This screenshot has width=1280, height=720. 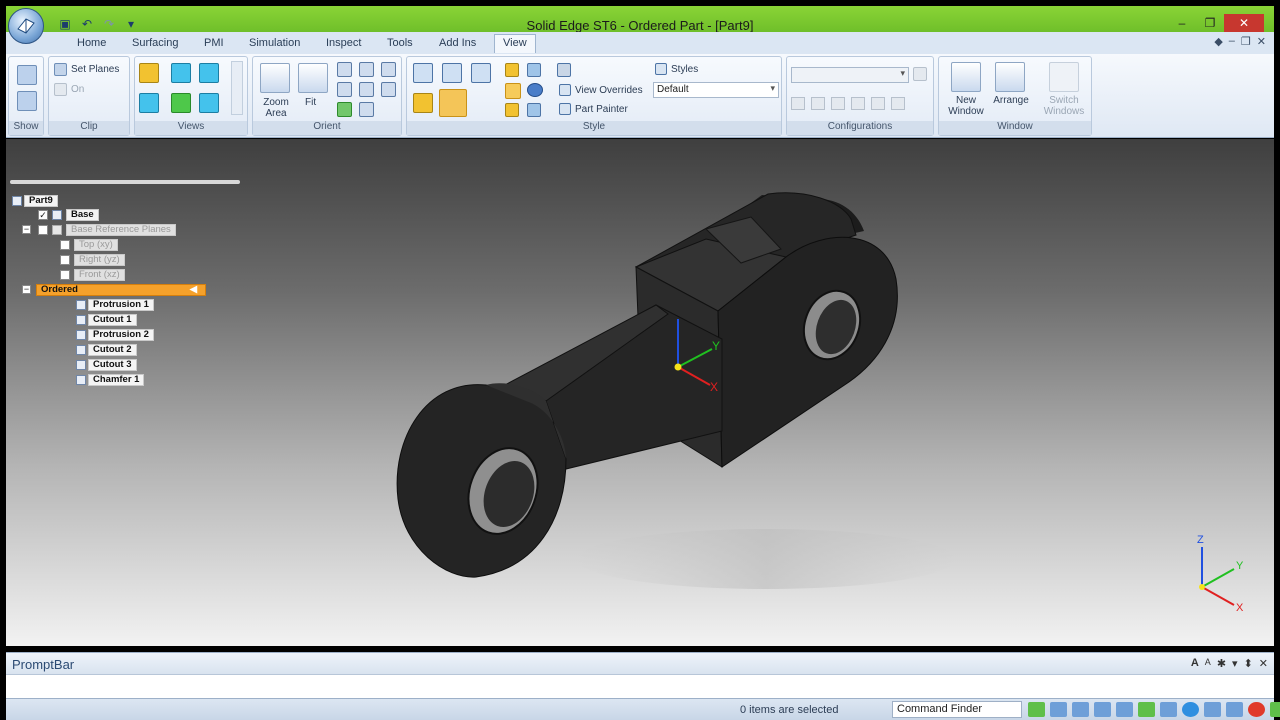 What do you see at coordinates (515, 43) in the screenshot?
I see `tab-view: View` at bounding box center [515, 43].